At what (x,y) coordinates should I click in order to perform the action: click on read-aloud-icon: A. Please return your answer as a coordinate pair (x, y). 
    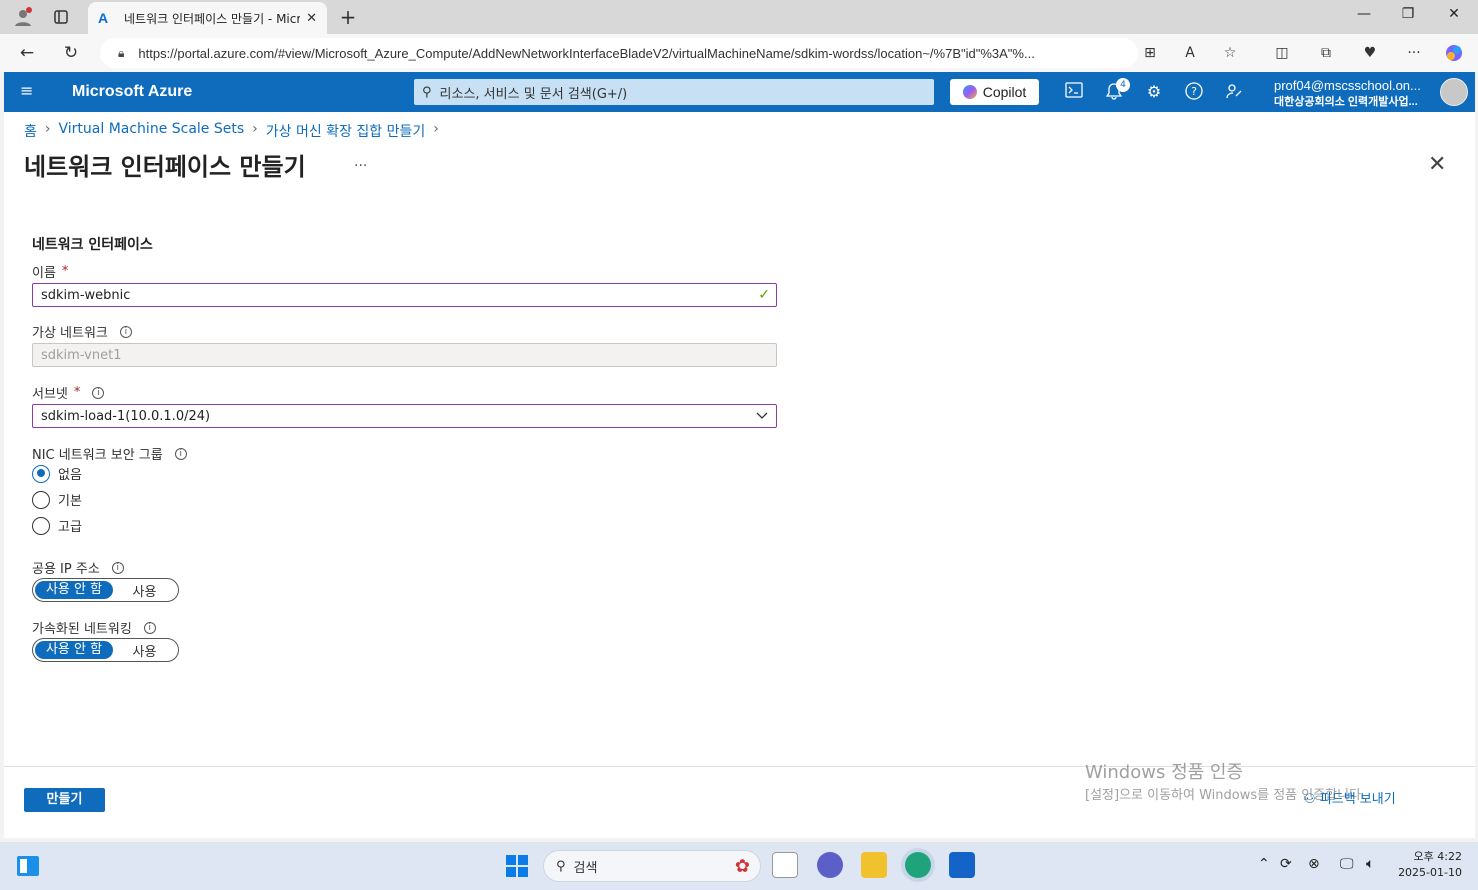
    Looking at the image, I should click on (1190, 53).